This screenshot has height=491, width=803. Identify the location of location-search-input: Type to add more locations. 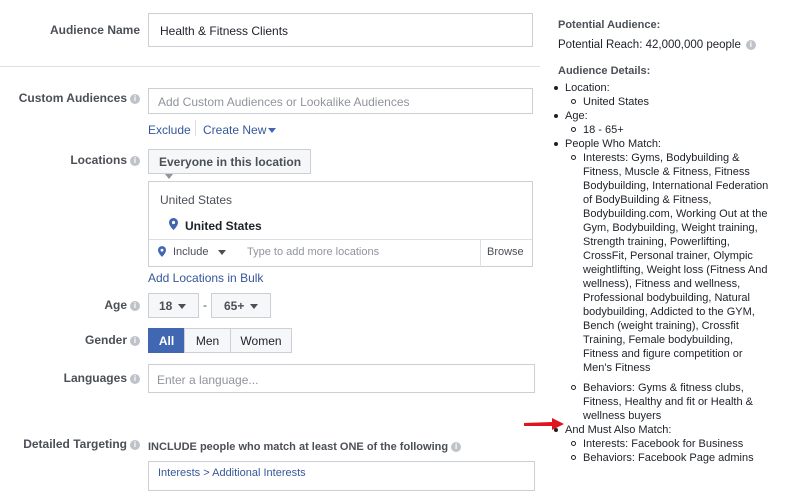
(313, 252).